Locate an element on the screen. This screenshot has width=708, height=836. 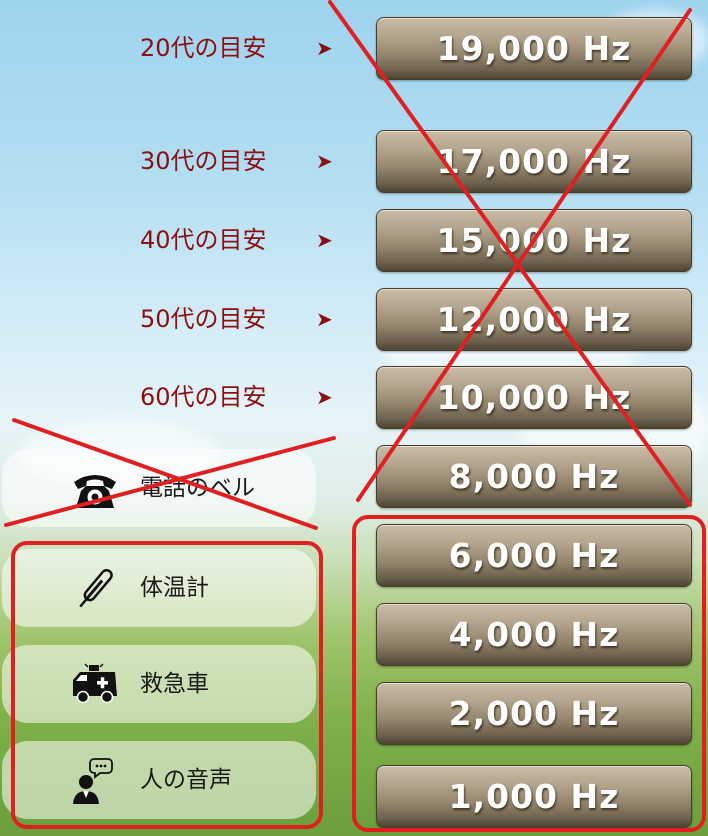
sound-sample-telephone-bell: 電話のベル is located at coordinates (159, 488).